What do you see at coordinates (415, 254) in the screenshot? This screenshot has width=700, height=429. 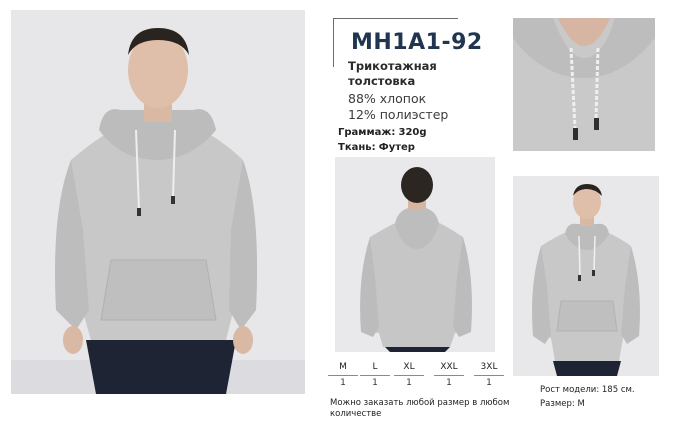 I see `back-photo` at bounding box center [415, 254].